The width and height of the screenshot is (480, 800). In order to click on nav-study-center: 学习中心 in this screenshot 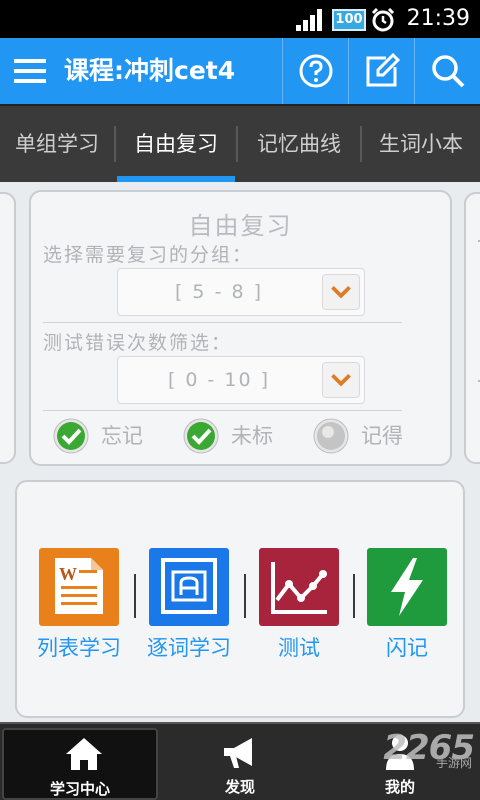, I will do `click(80, 764)`.